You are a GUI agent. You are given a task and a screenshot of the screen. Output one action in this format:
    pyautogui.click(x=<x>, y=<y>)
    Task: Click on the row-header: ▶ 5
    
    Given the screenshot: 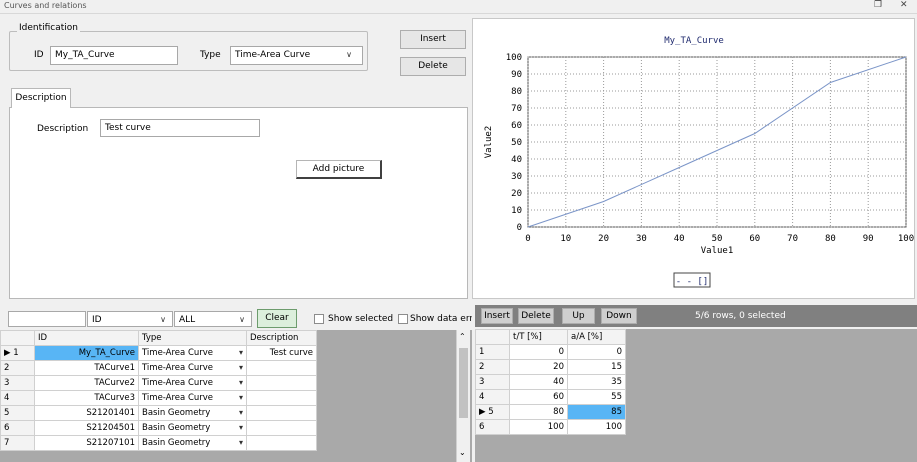 What is the action you would take?
    pyautogui.click(x=492, y=412)
    